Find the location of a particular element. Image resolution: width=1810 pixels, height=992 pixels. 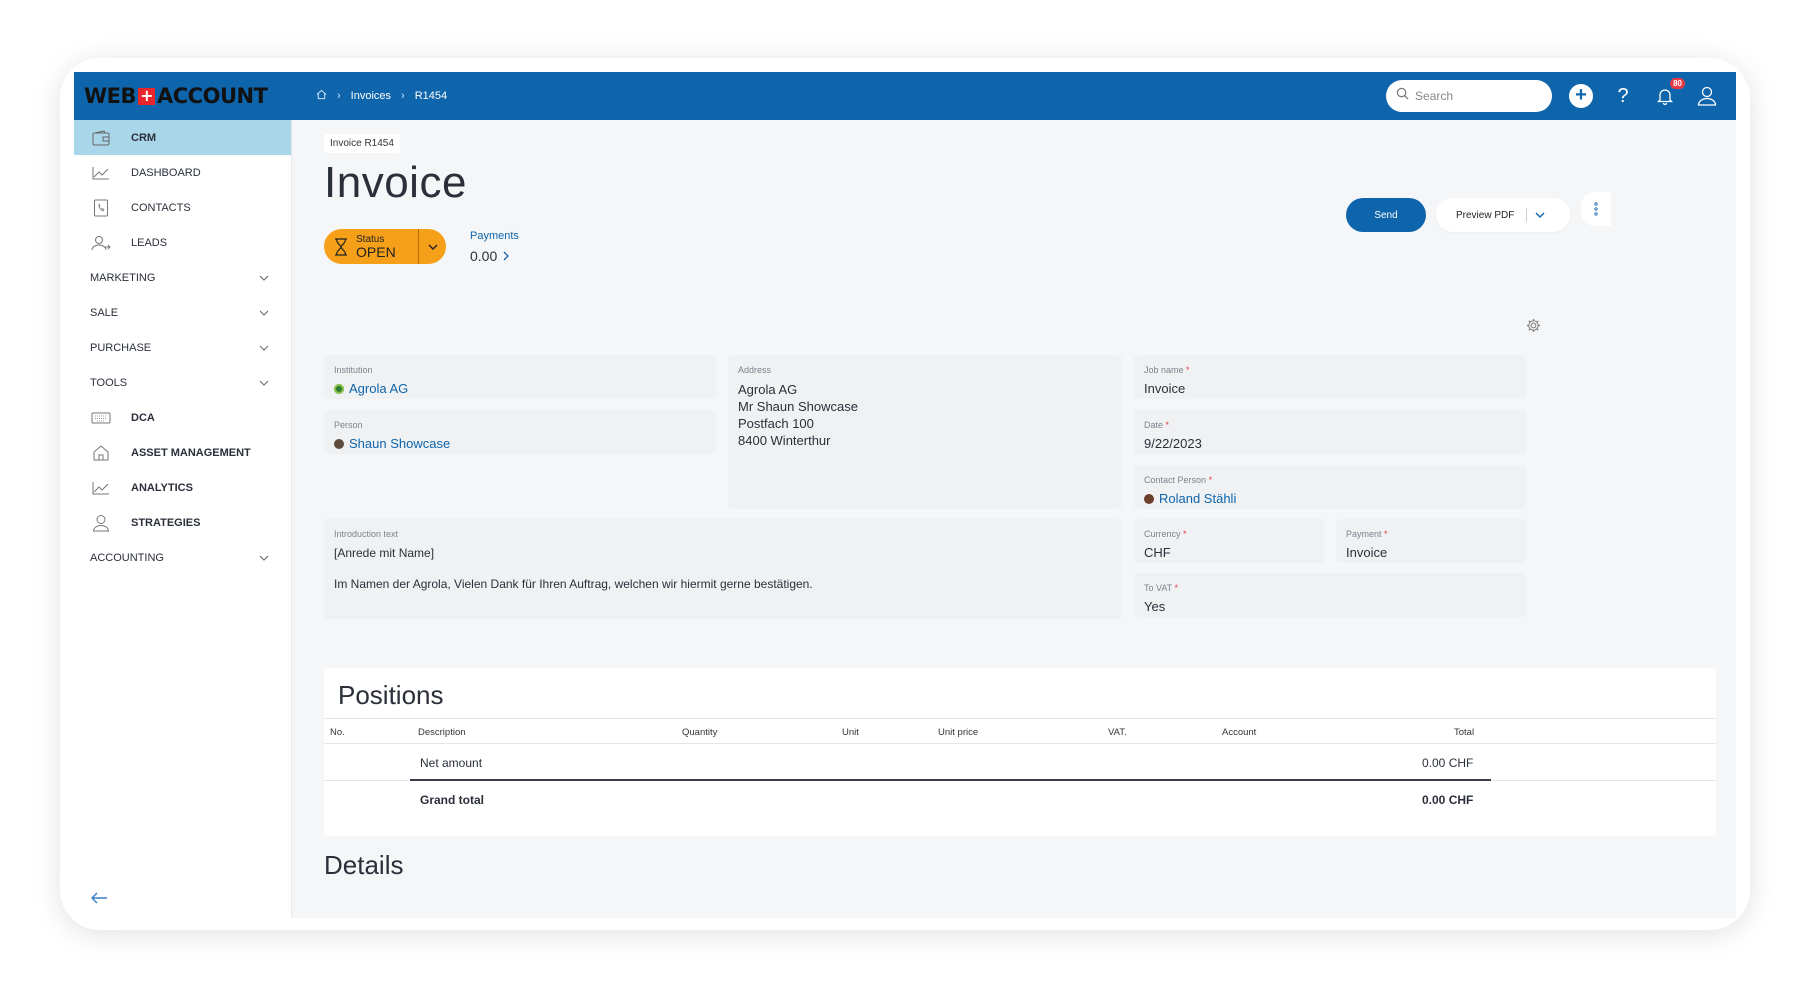

plus-icon: + is located at coordinates (1581, 96).